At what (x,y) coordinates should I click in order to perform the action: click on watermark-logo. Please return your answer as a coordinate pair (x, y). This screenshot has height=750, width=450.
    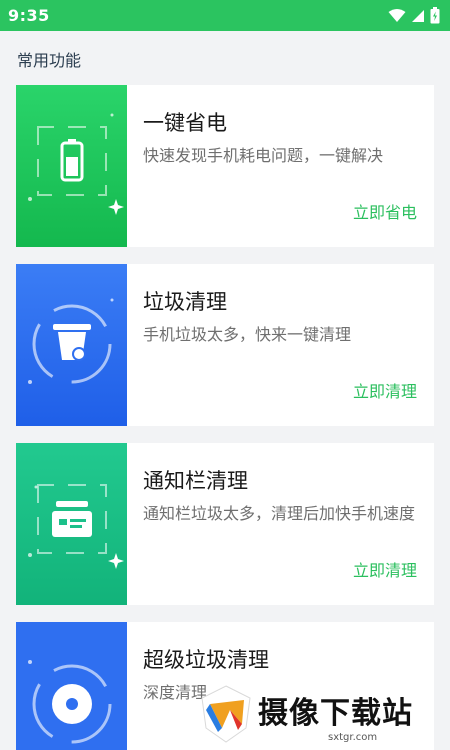
    Looking at the image, I should click on (226, 714).